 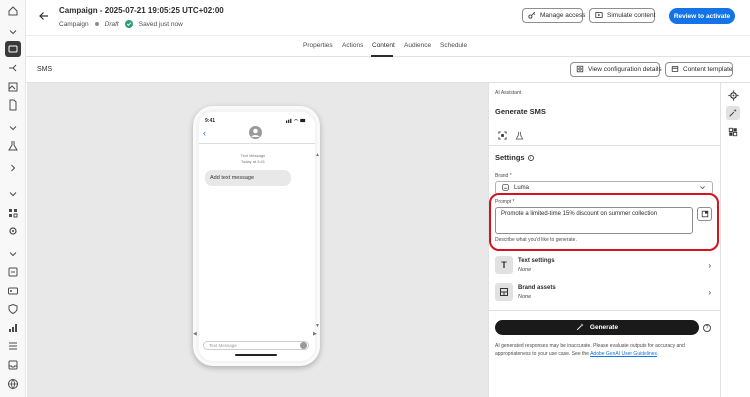 I want to click on page-title: Campaign - 2025-07-21 19:05:25 UTC+02:00, so click(x=141, y=10).